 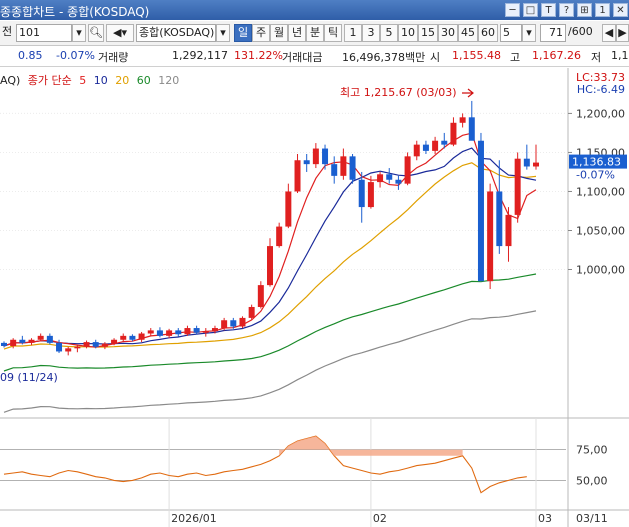 I want to click on high-annotation: 최고 1,215.67 (03/03), so click(x=398, y=92).